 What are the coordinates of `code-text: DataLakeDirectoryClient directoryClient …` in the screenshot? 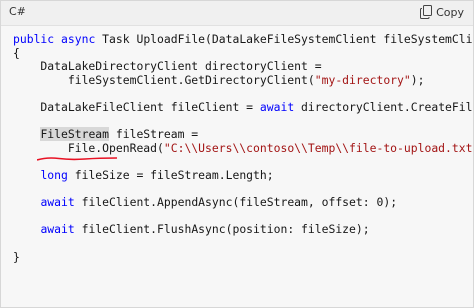 It's located at (167, 66).